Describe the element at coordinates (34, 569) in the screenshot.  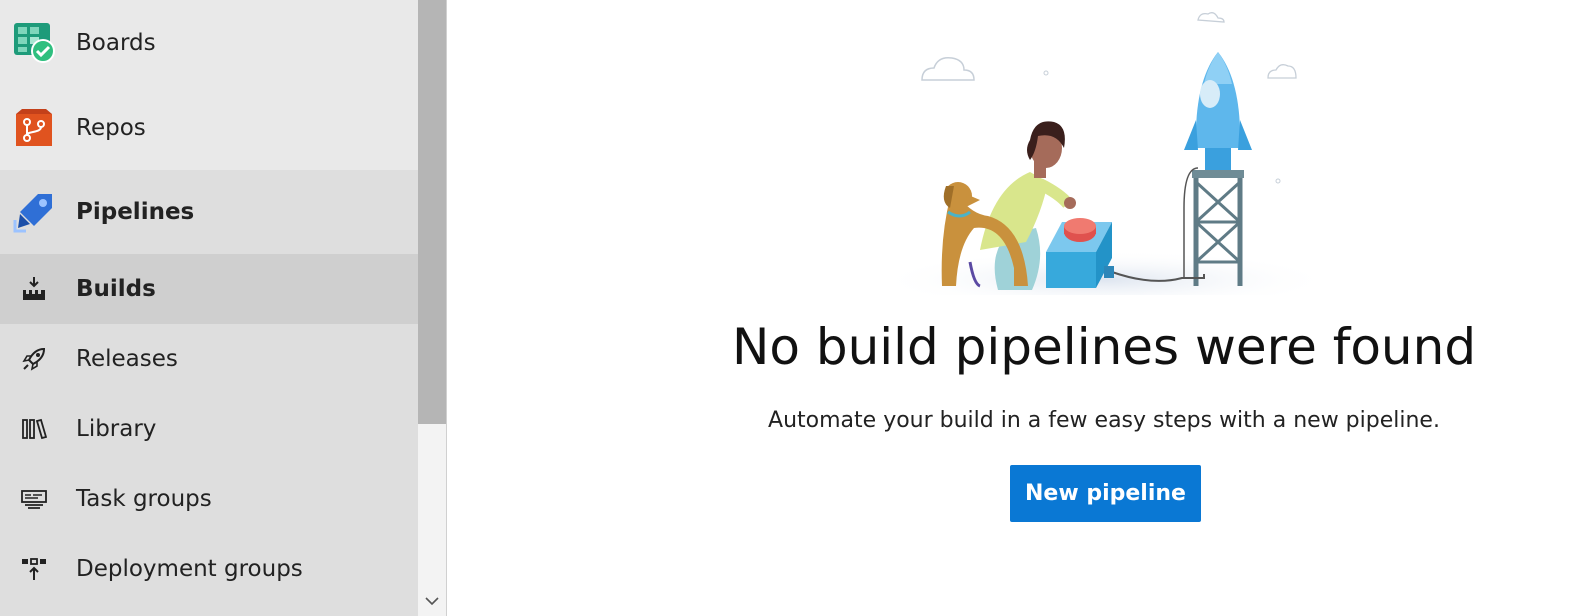
I see `deployment-groups-icon` at that location.